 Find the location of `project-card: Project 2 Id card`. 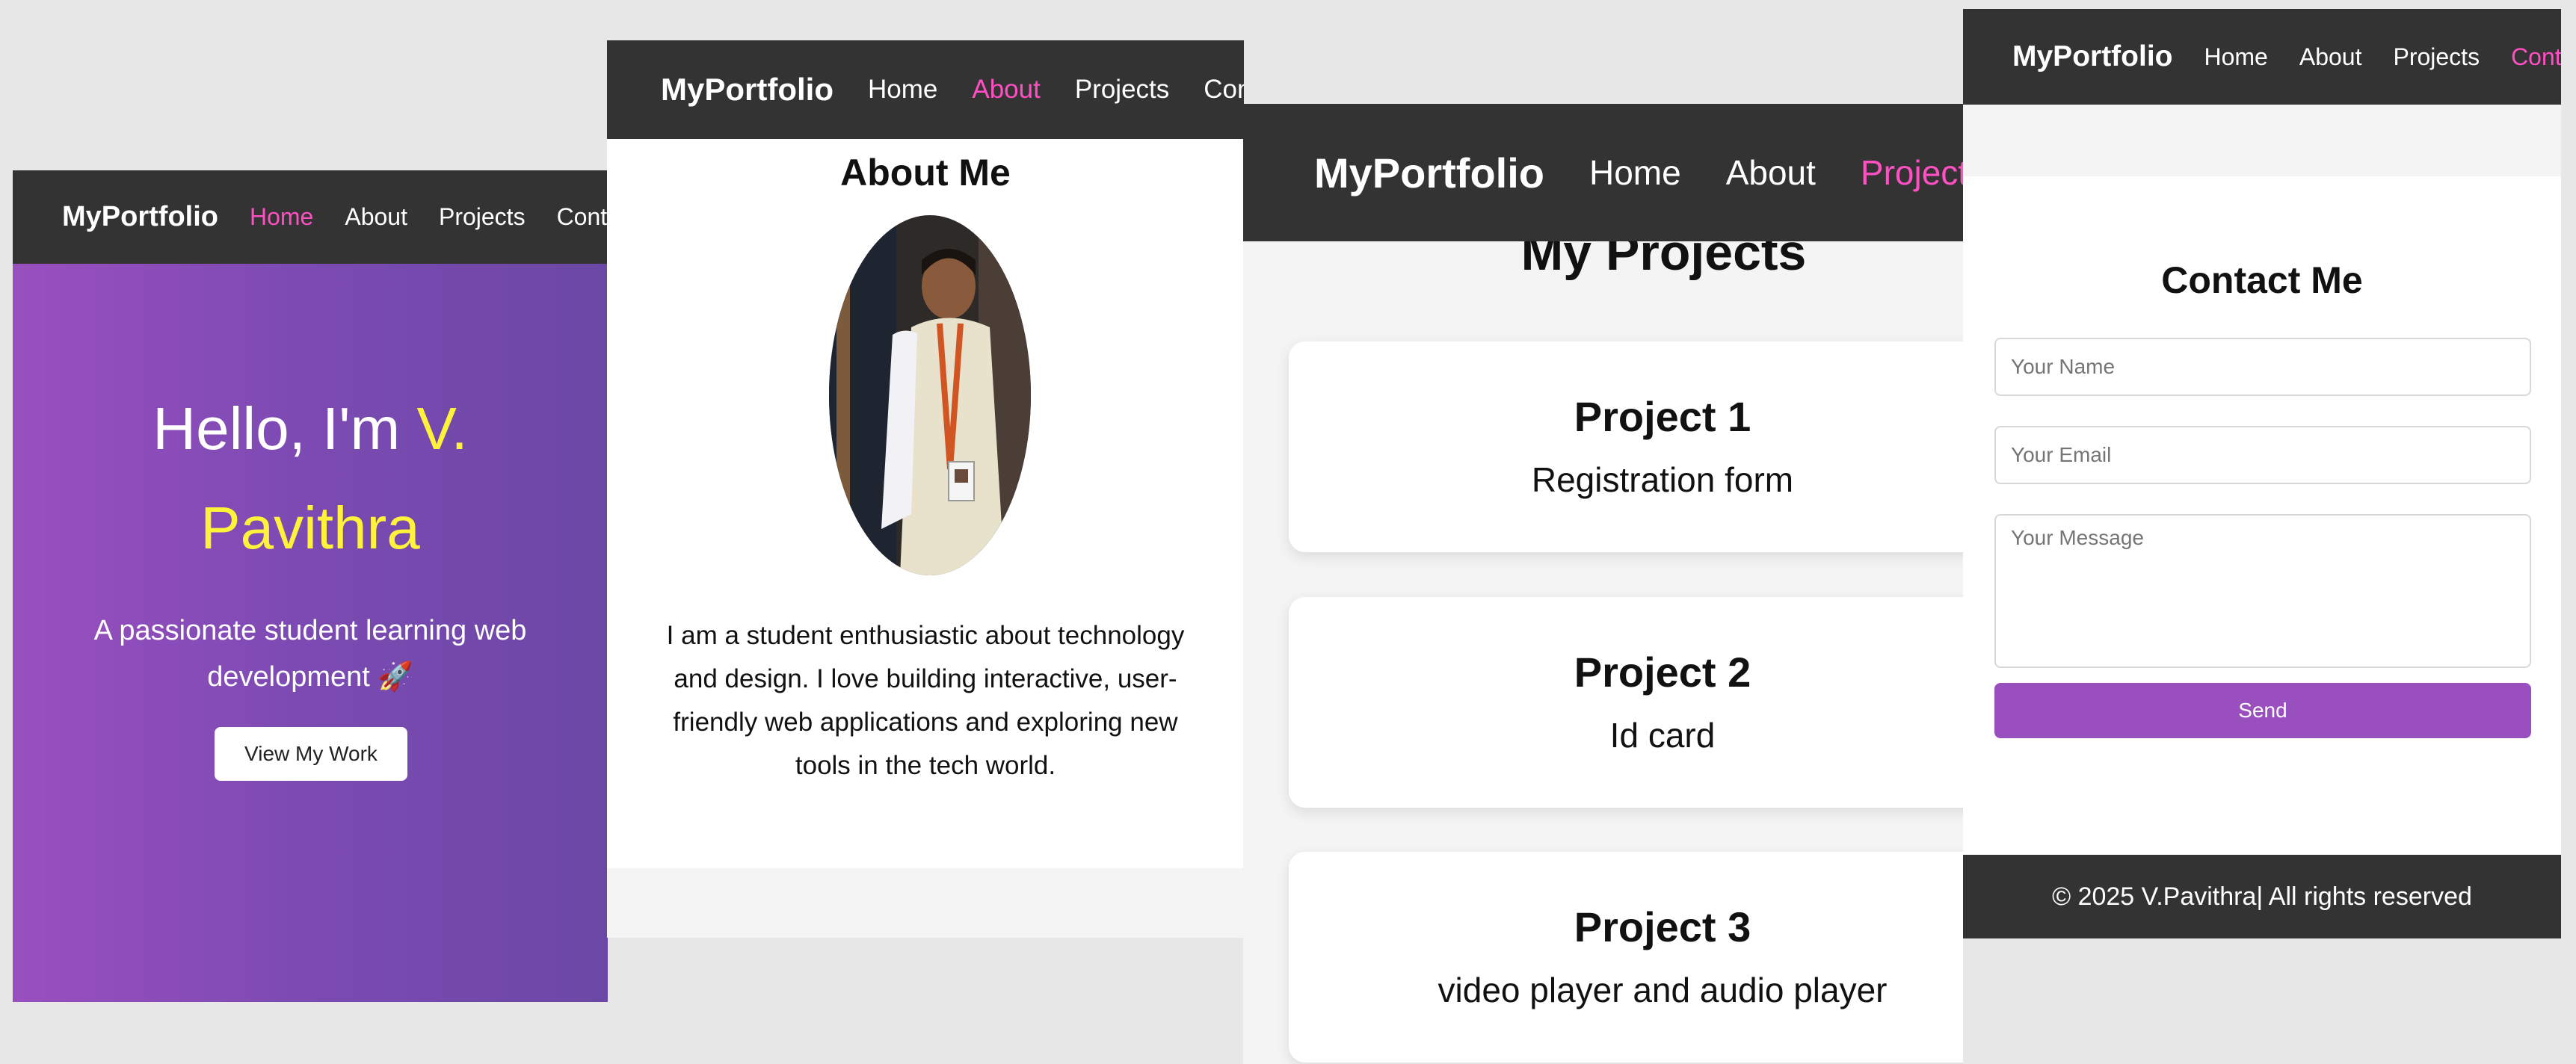

project-card: Project 2 Id card is located at coordinates (1626, 702).